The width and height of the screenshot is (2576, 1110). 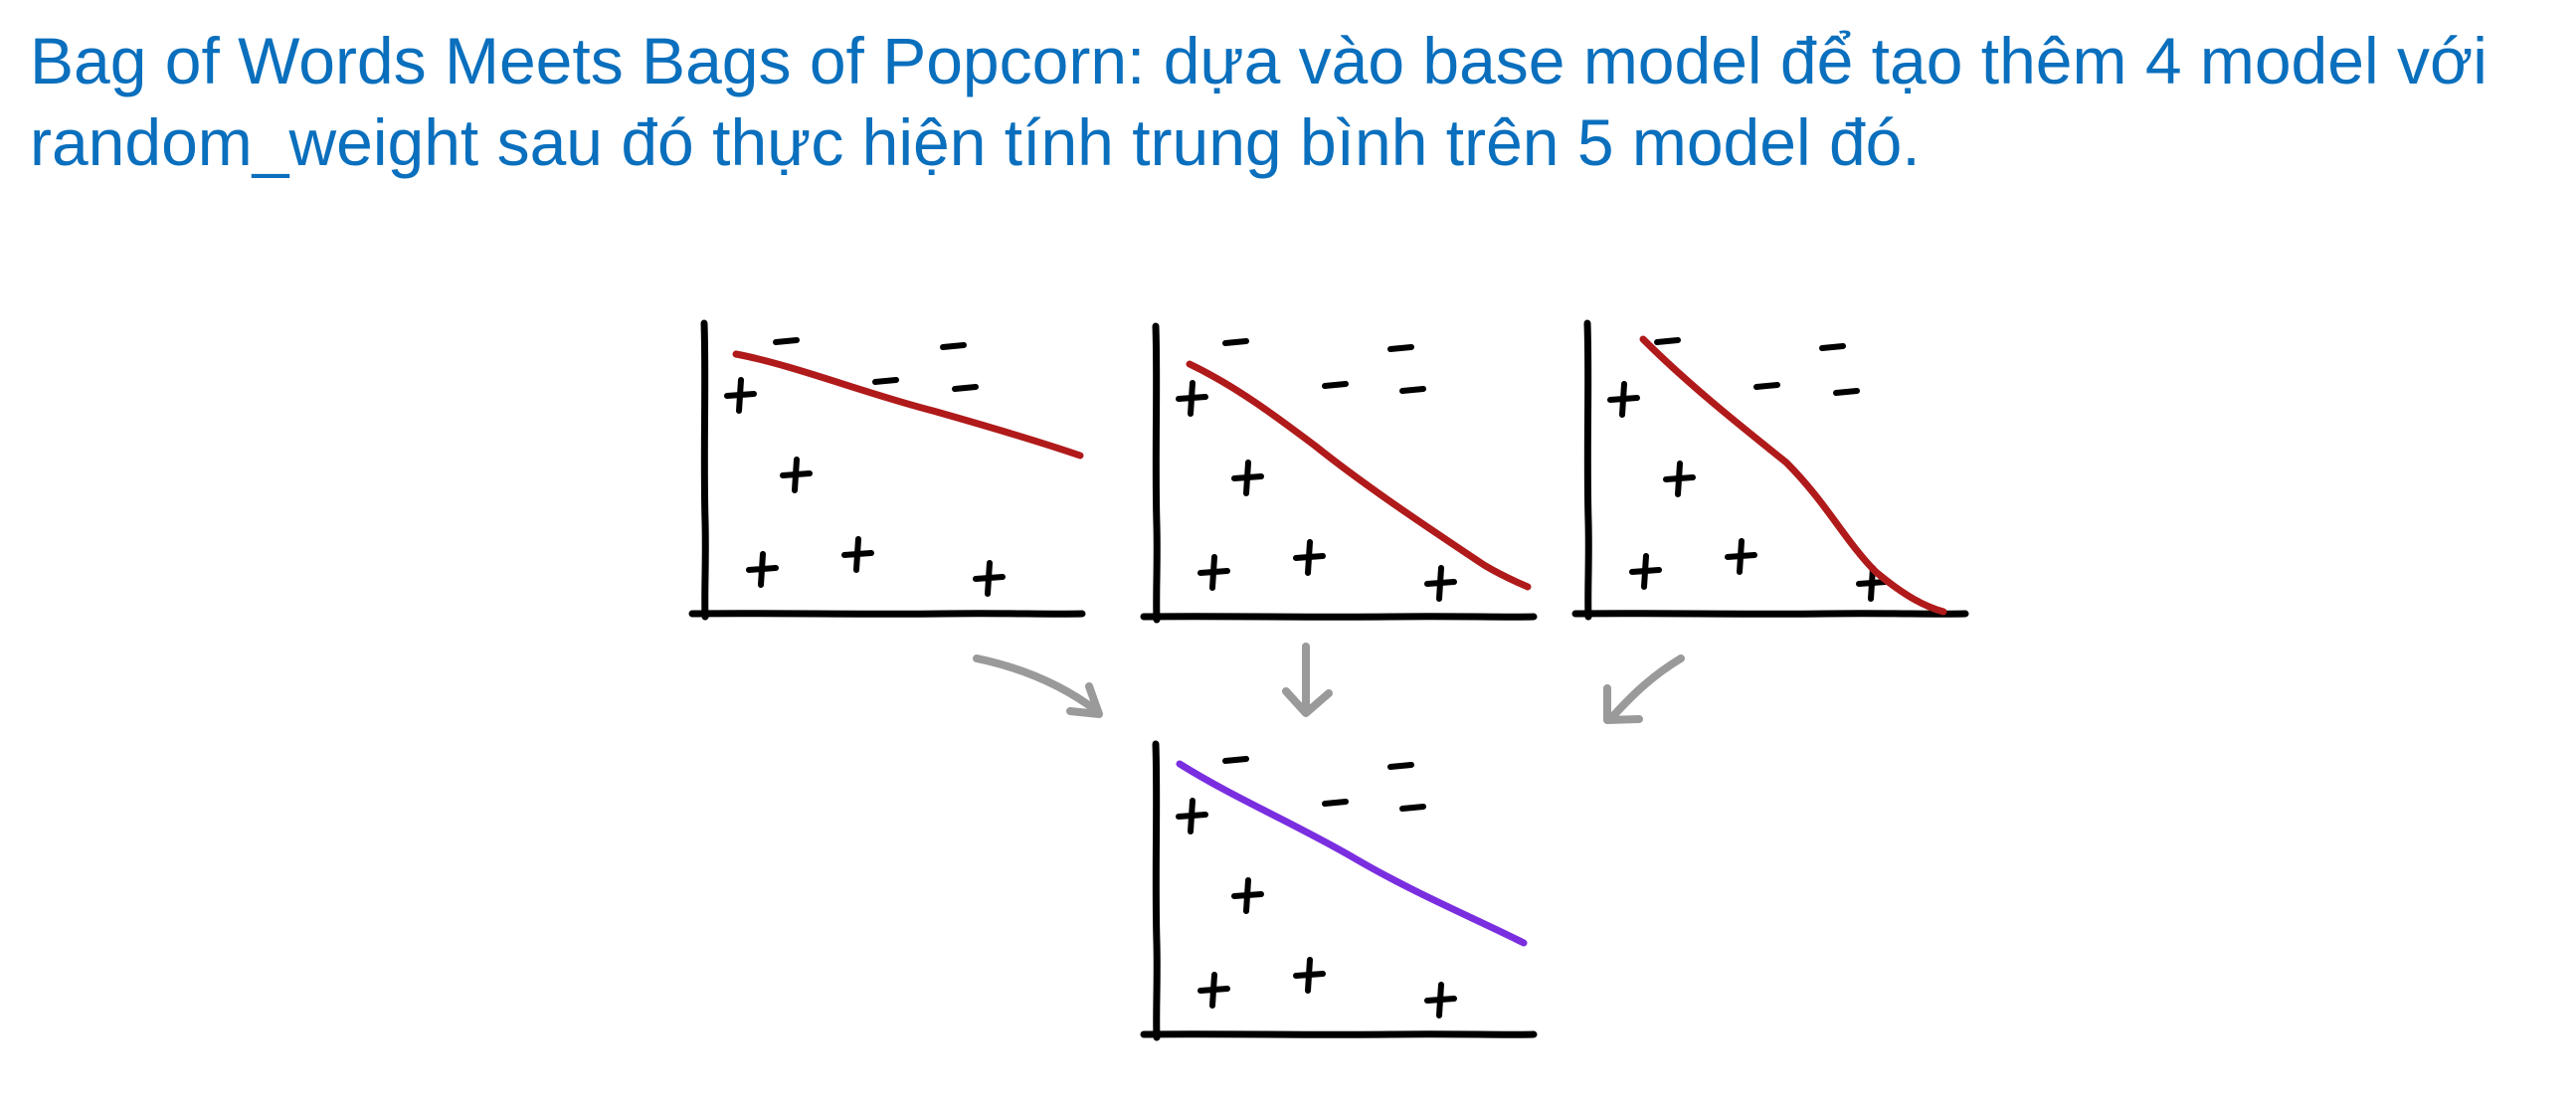 What do you see at coordinates (908, 405) in the screenshot?
I see `decision-boundary-line` at bounding box center [908, 405].